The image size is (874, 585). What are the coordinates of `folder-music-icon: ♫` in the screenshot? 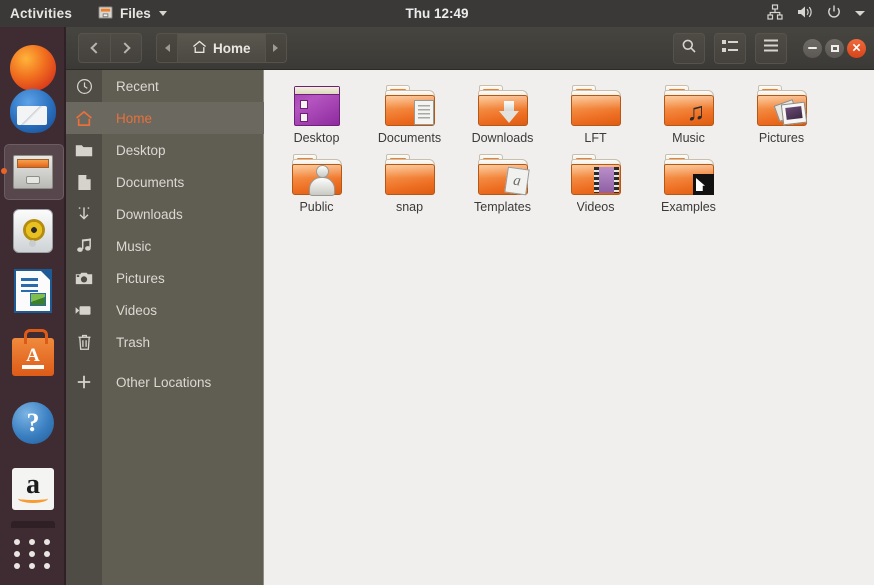 It's located at (689, 106).